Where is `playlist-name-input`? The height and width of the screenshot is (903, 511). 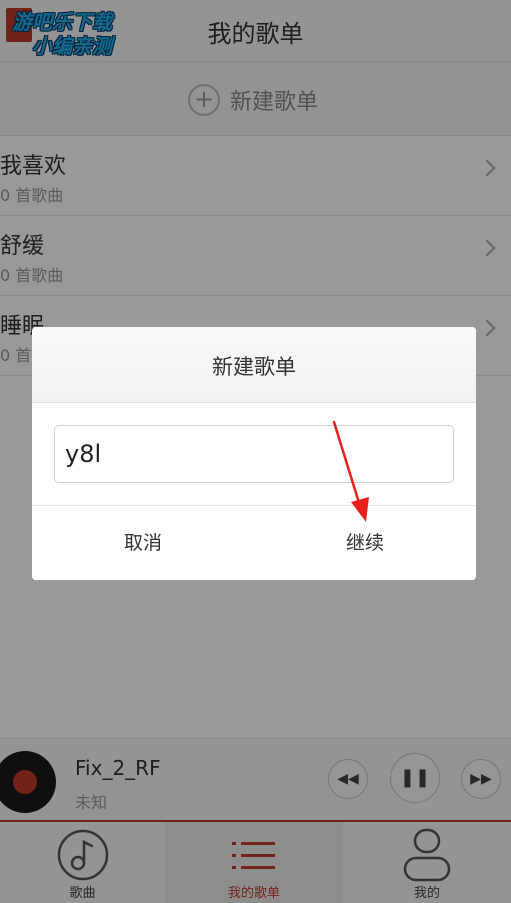
playlist-name-input is located at coordinates (254, 454).